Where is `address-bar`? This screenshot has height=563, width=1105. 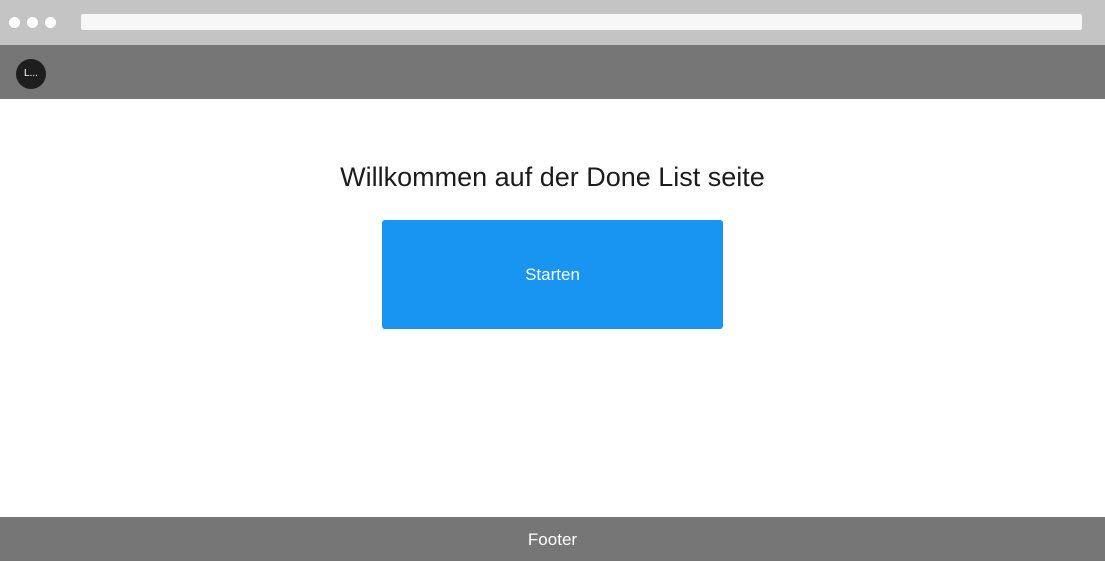
address-bar is located at coordinates (581, 22).